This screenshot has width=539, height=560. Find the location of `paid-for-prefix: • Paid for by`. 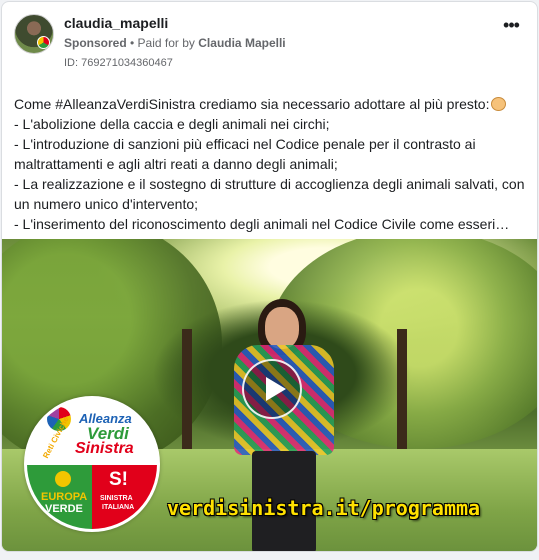

paid-for-prefix: • Paid for by is located at coordinates (162, 43).